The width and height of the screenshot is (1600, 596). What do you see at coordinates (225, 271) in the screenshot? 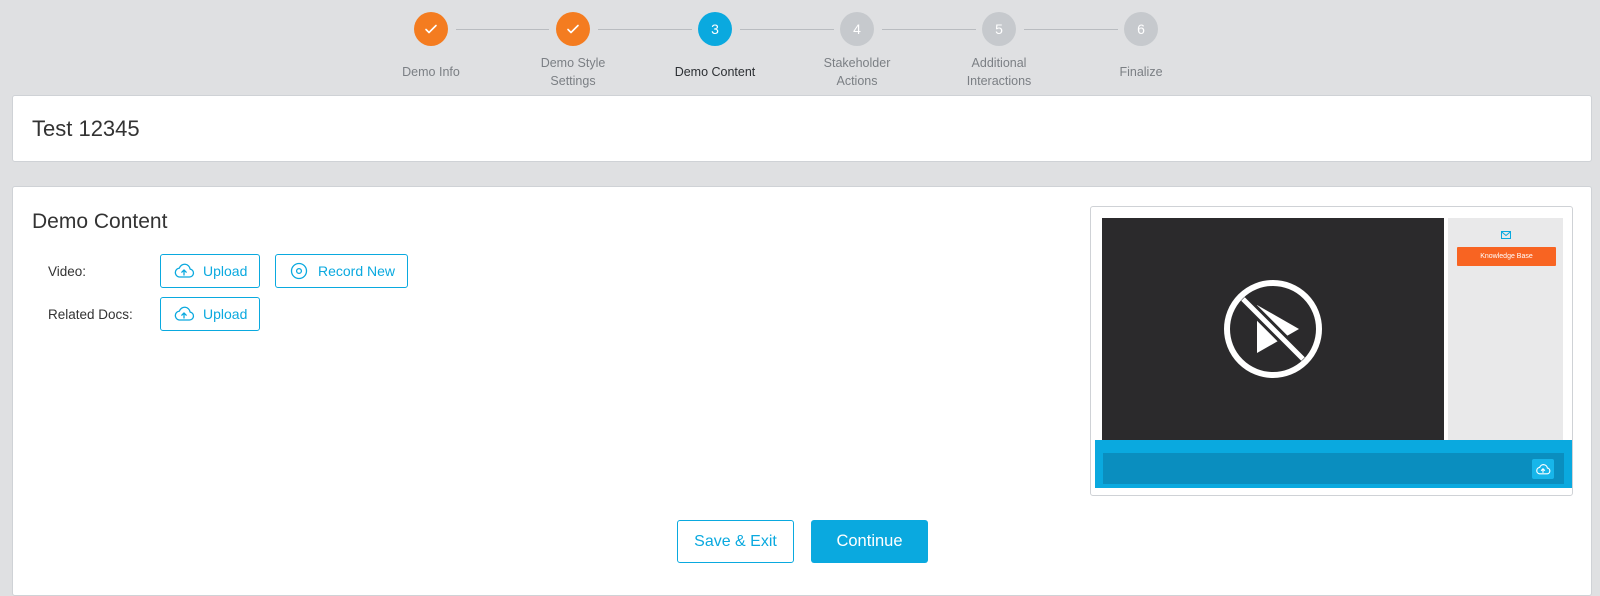
I see `video-upload-label: Upload` at bounding box center [225, 271].